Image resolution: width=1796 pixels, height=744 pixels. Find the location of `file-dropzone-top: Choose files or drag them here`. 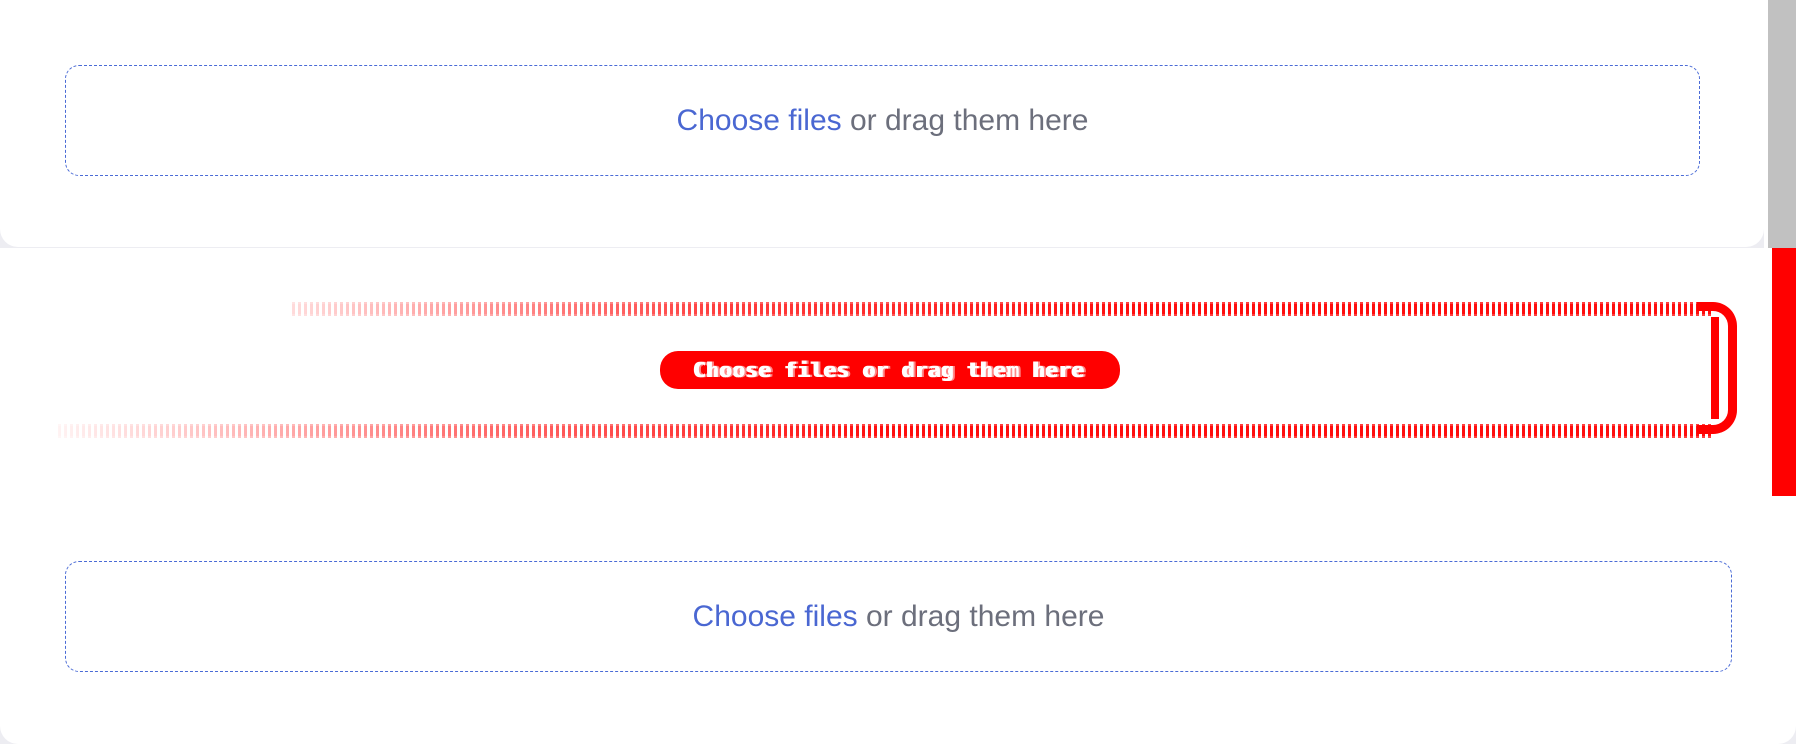

file-dropzone-top: Choose files or drag them here is located at coordinates (882, 120).